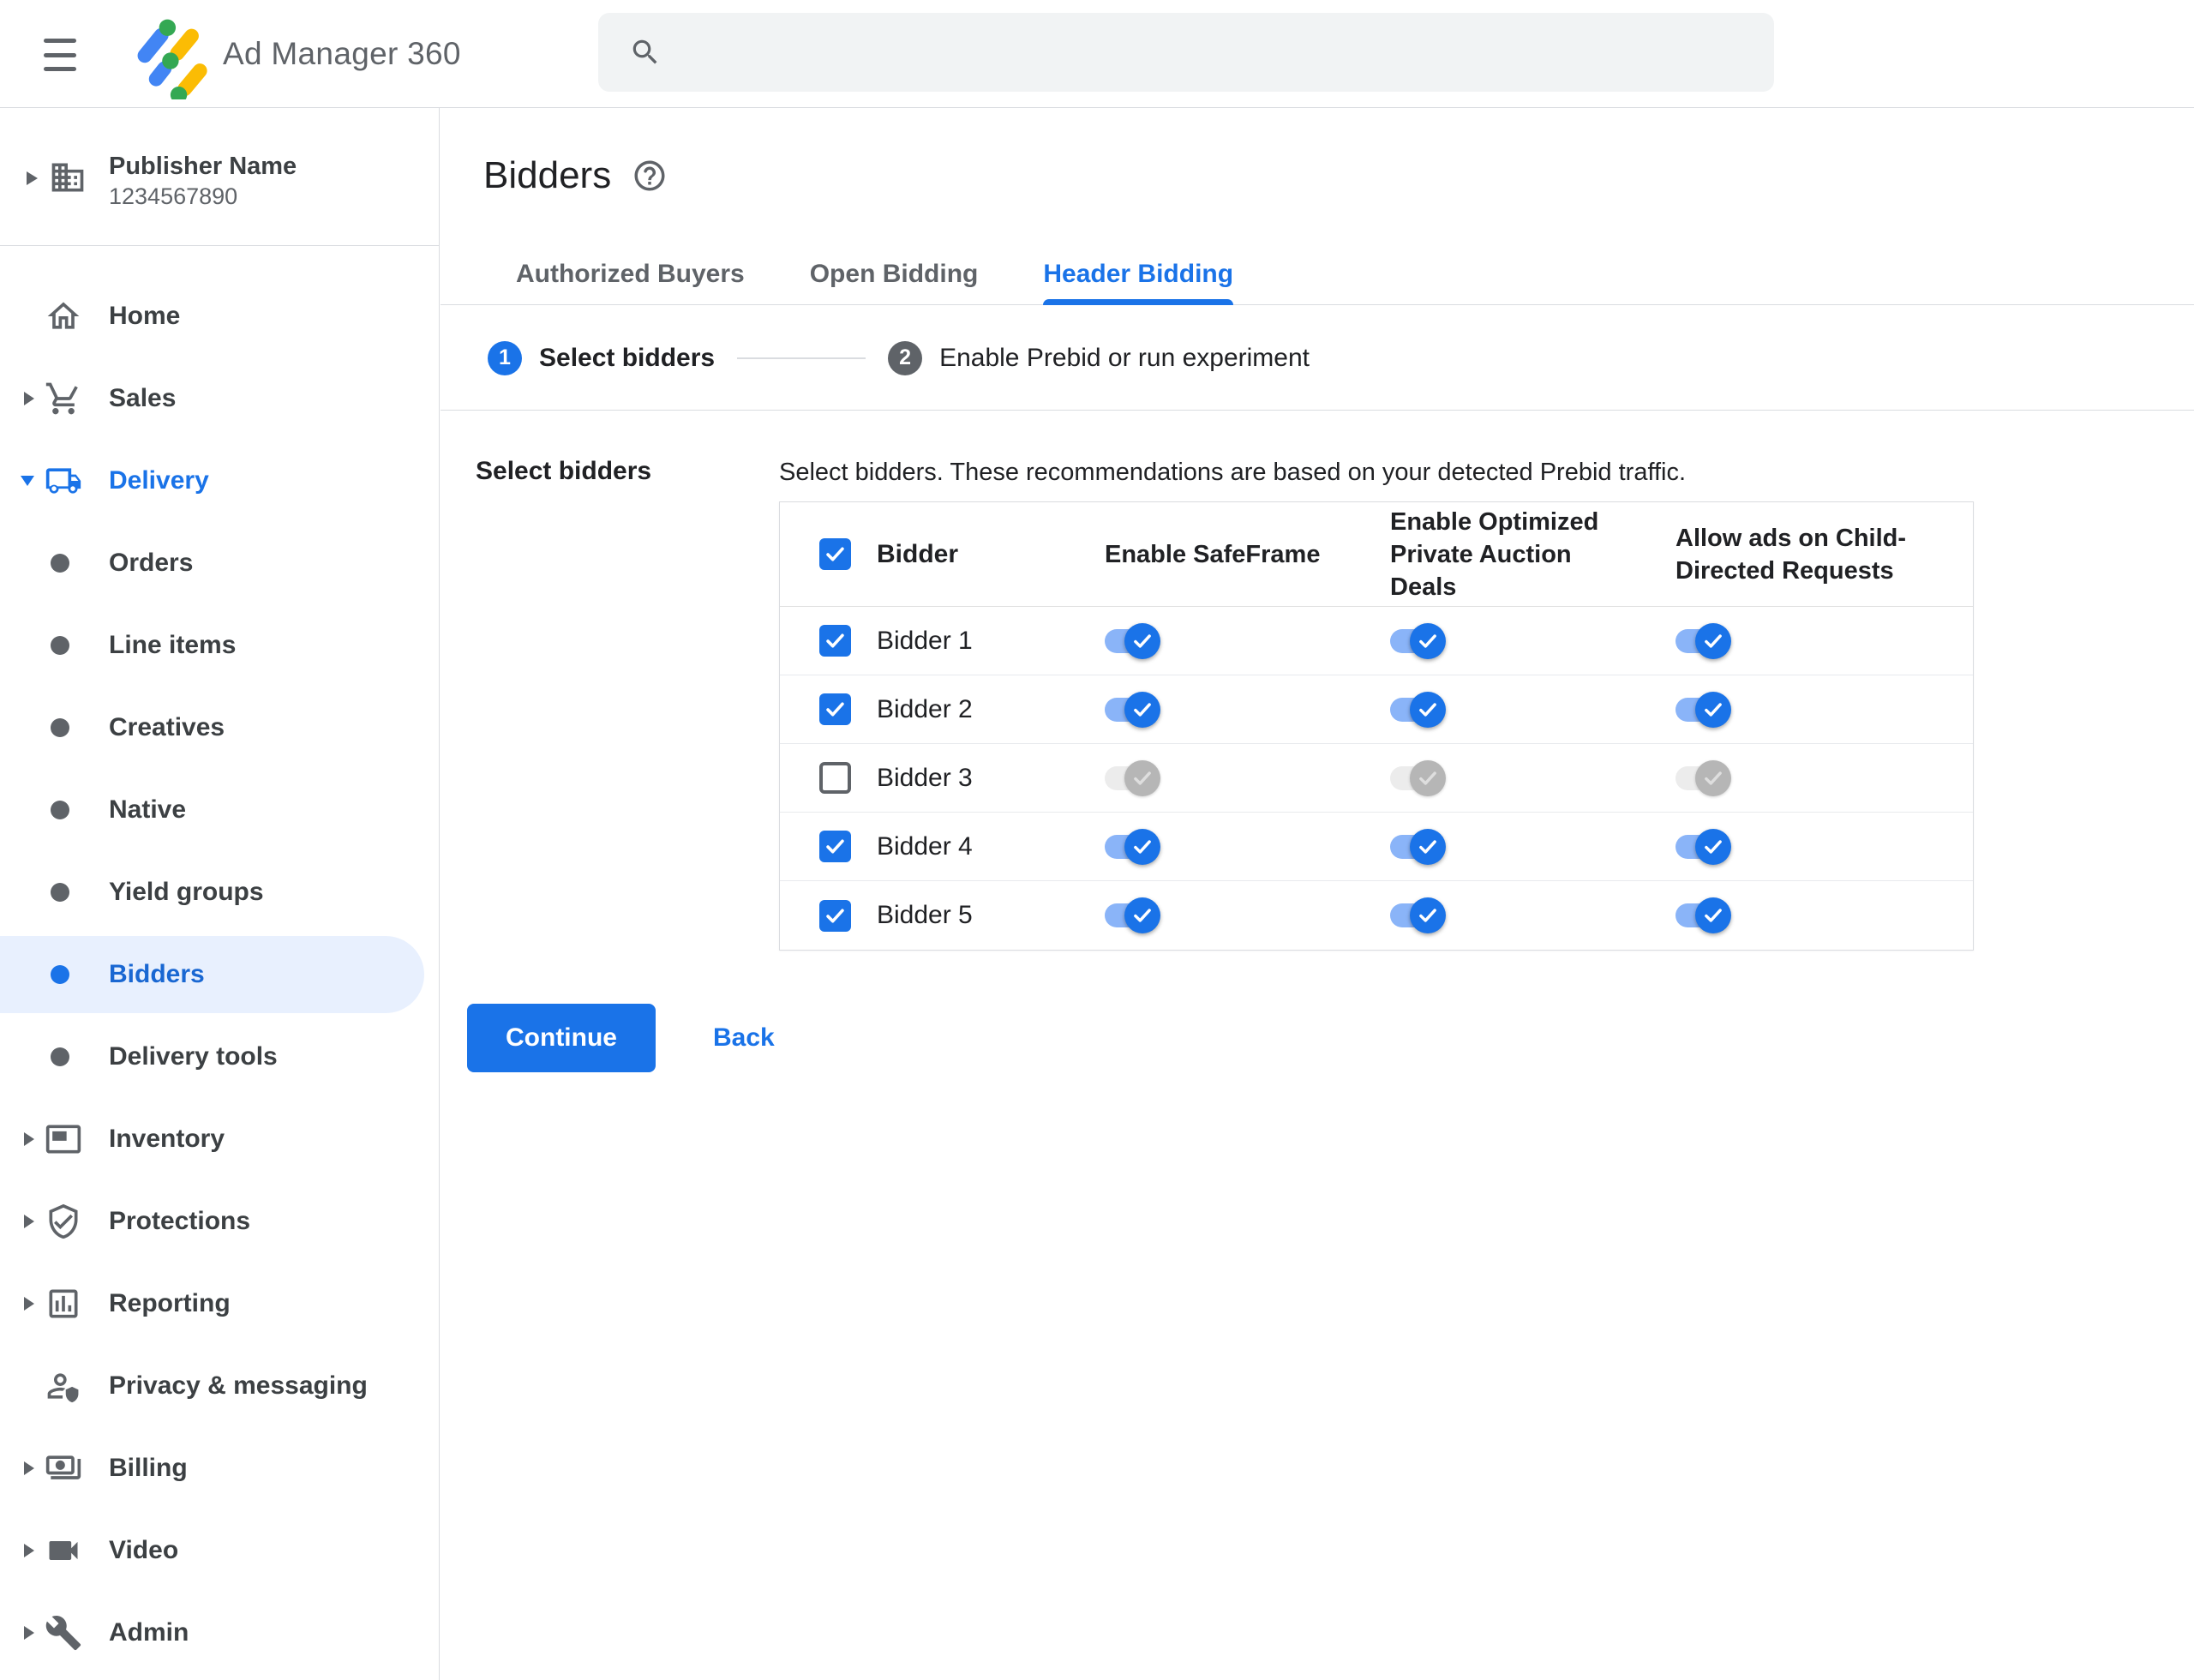  What do you see at coordinates (630, 273) in the screenshot?
I see `tab-authorized-buyers: Authorized Buyers` at bounding box center [630, 273].